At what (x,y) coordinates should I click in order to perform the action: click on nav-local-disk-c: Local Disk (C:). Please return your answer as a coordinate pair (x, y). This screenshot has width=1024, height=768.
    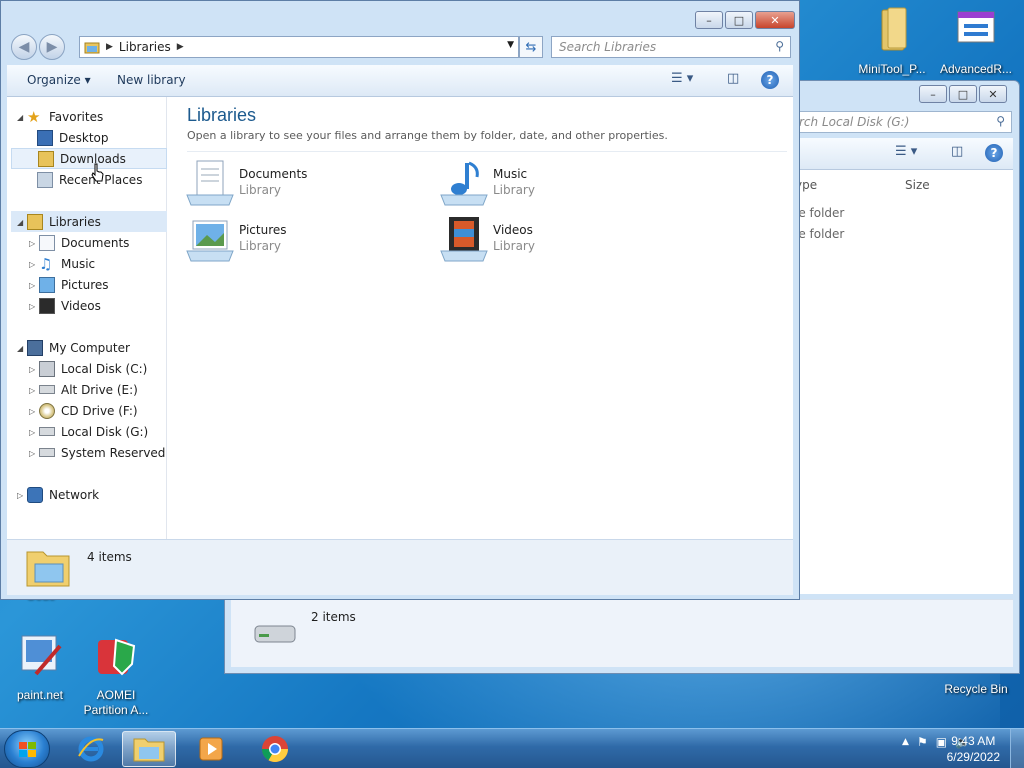
    Looking at the image, I should click on (93, 368).